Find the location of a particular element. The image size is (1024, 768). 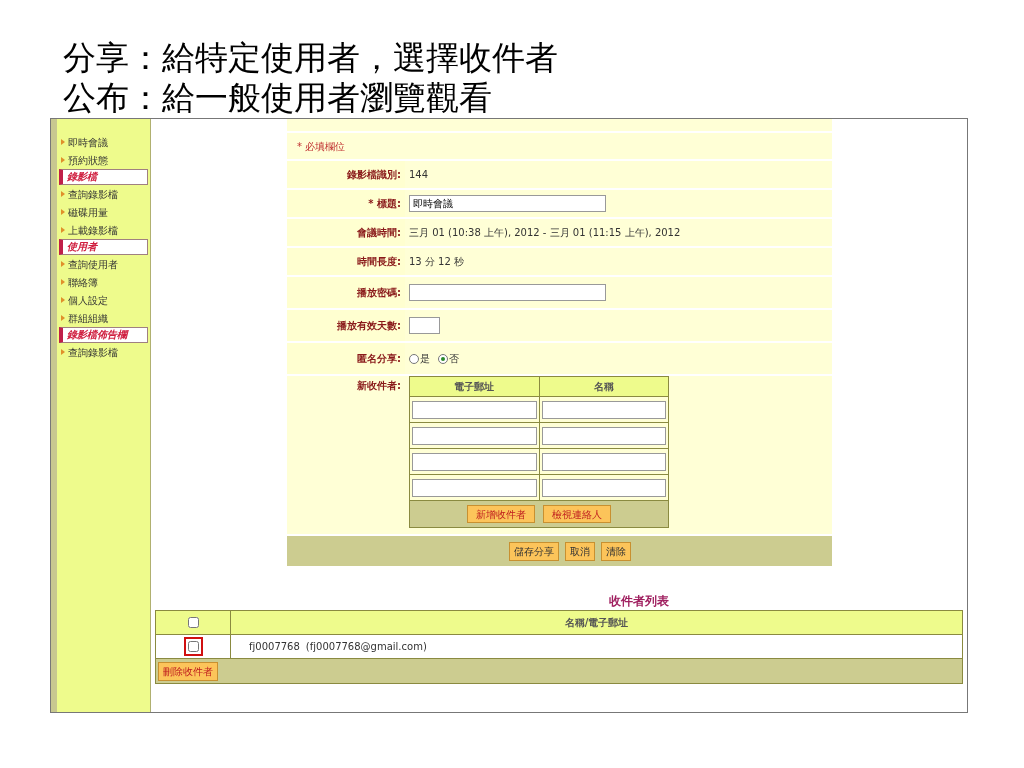

slide-title: 公布：給一般使用者瀏覽觀看 is located at coordinates (278, 98).